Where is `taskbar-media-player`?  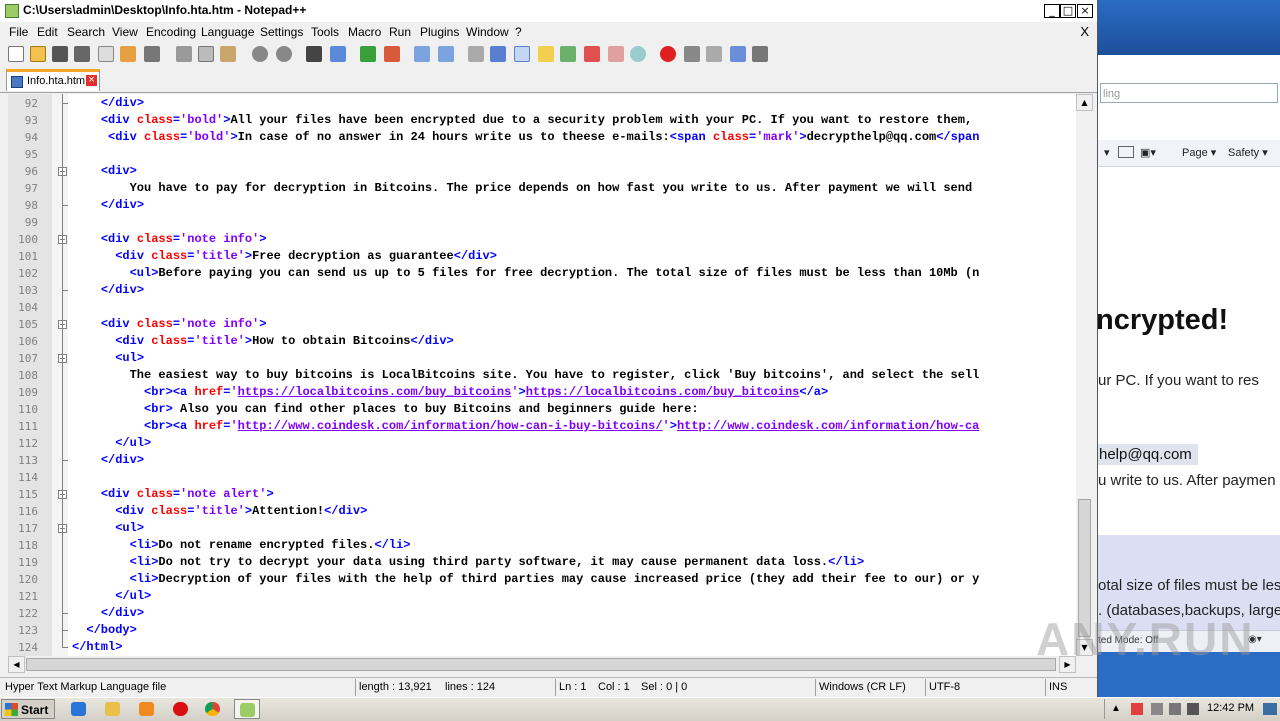
taskbar-media-player is located at coordinates (147, 709).